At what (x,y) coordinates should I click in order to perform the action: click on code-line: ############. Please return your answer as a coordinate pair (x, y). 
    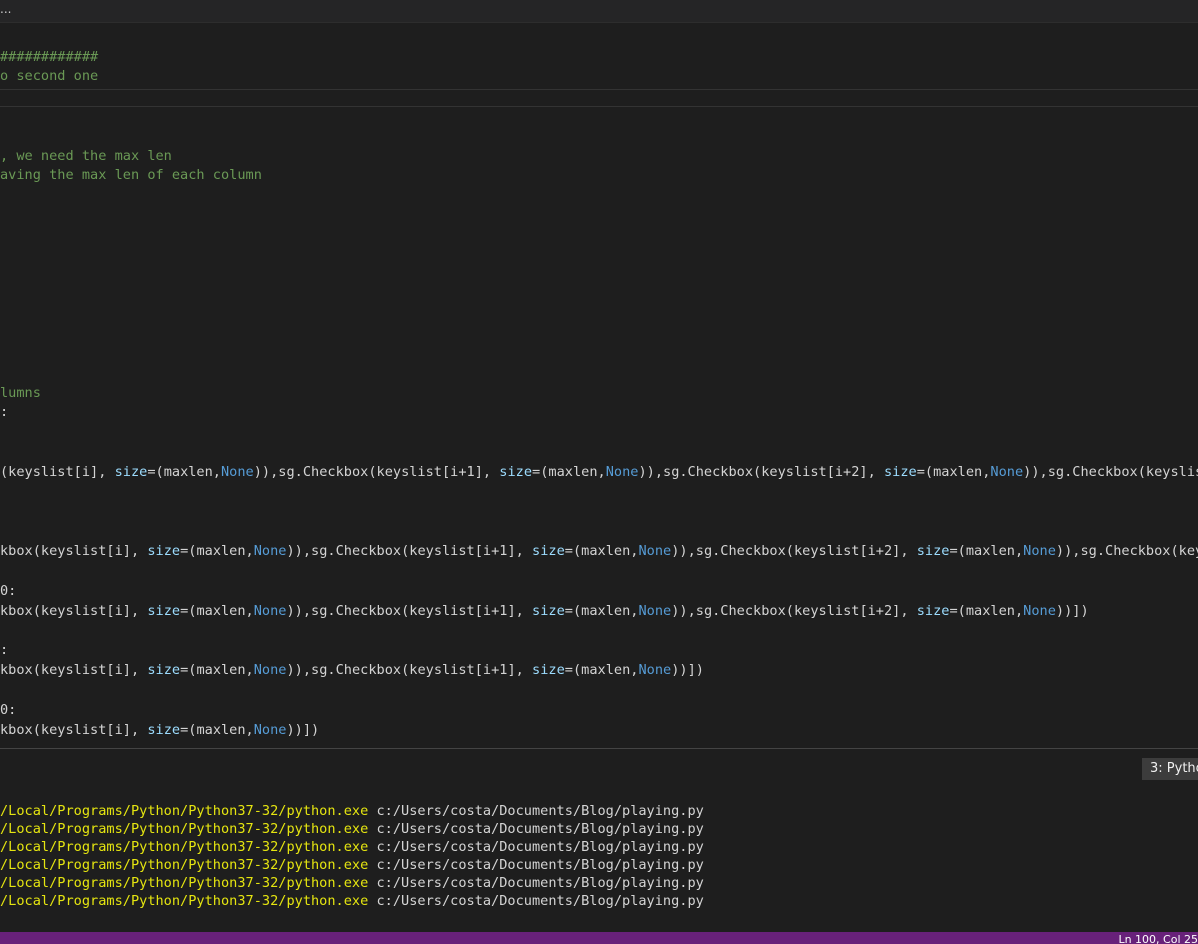
    Looking at the image, I should click on (49, 57).